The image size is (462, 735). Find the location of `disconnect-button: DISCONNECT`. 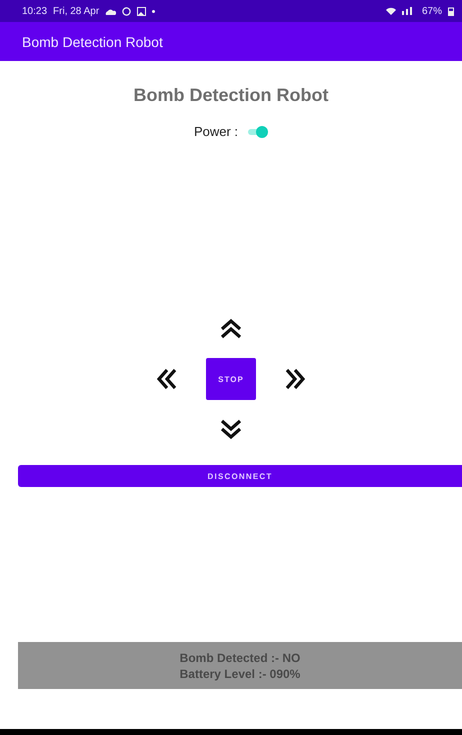

disconnect-button: DISCONNECT is located at coordinates (240, 476).